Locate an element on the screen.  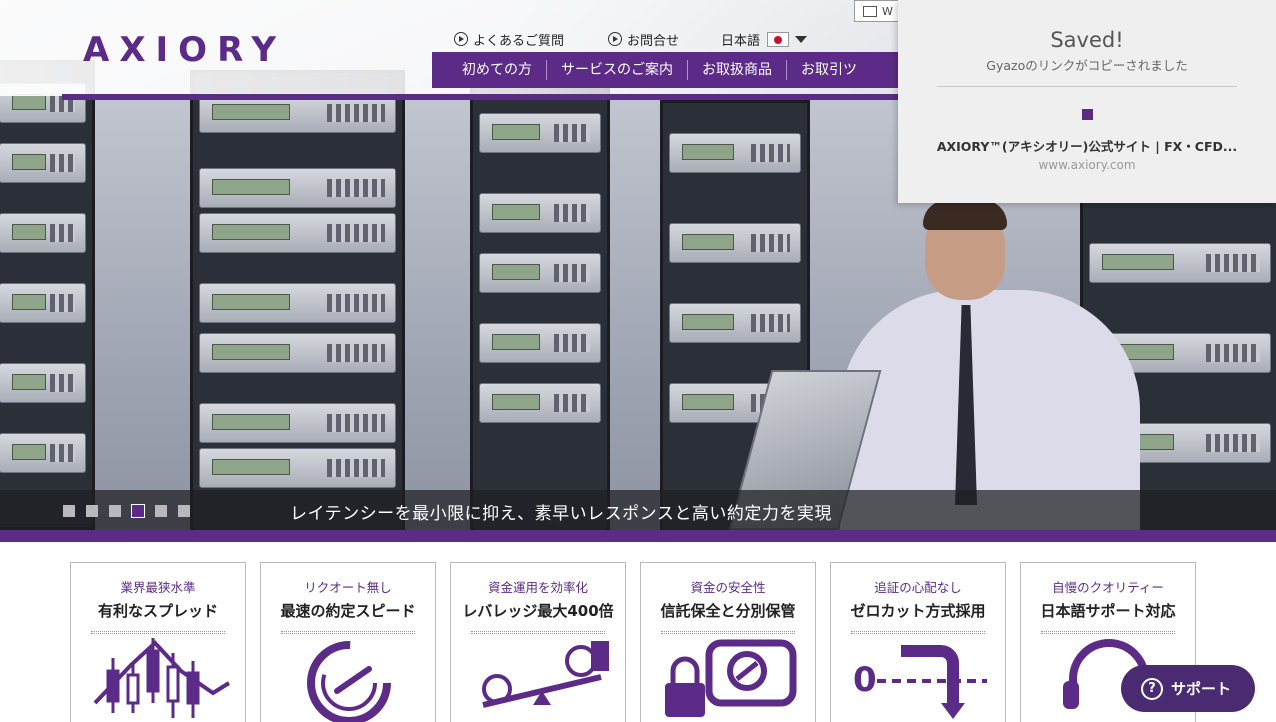
popup-divider is located at coordinates (1087, 86).